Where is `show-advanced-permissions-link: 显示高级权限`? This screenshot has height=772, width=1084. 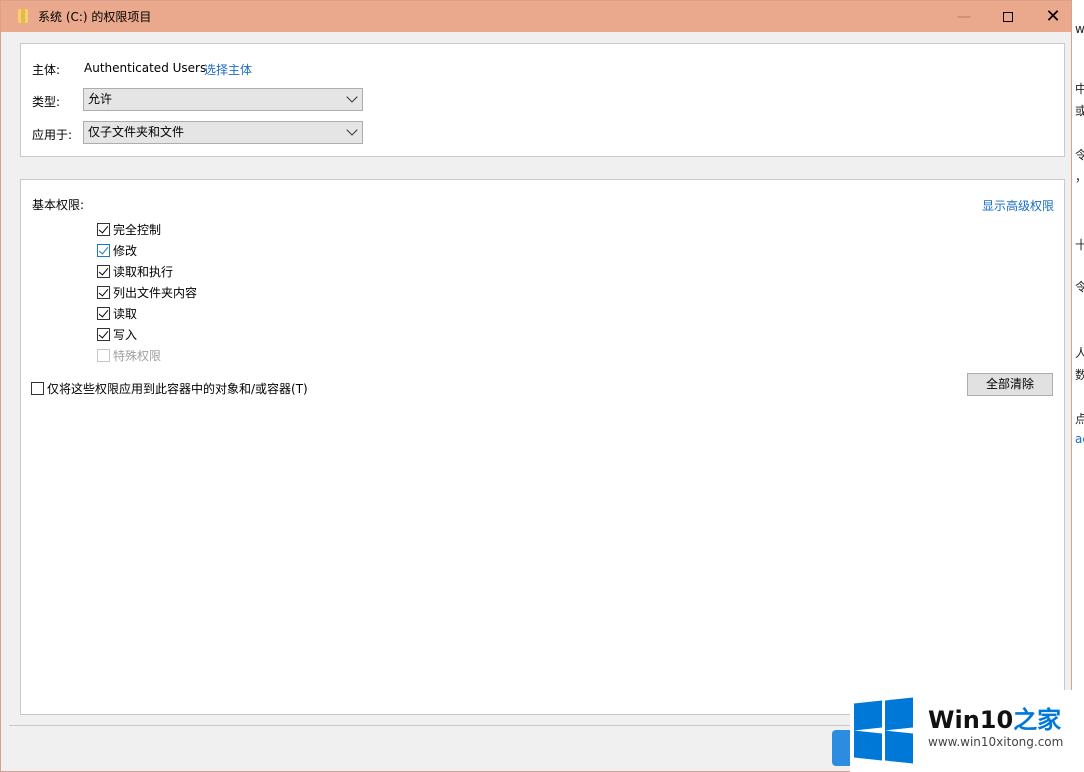 show-advanced-permissions-link: 显示高级权限 is located at coordinates (1018, 205).